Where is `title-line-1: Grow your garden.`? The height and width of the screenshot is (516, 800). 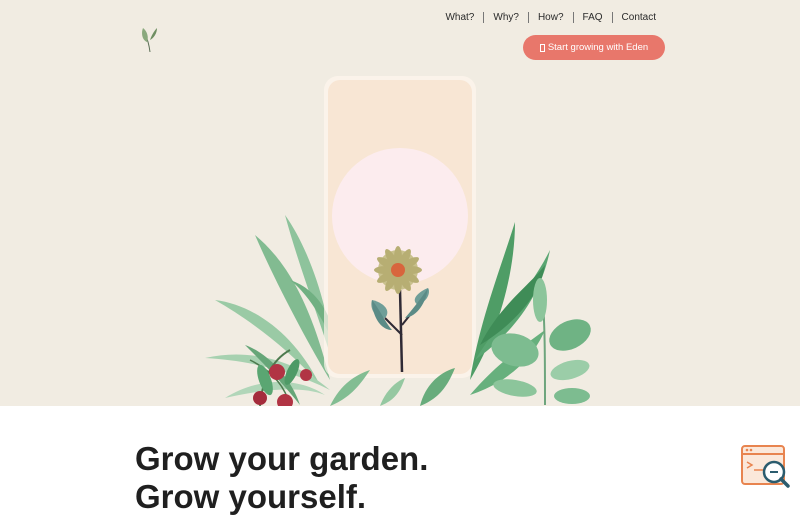
title-line-1: Grow your garden. is located at coordinates (282, 458).